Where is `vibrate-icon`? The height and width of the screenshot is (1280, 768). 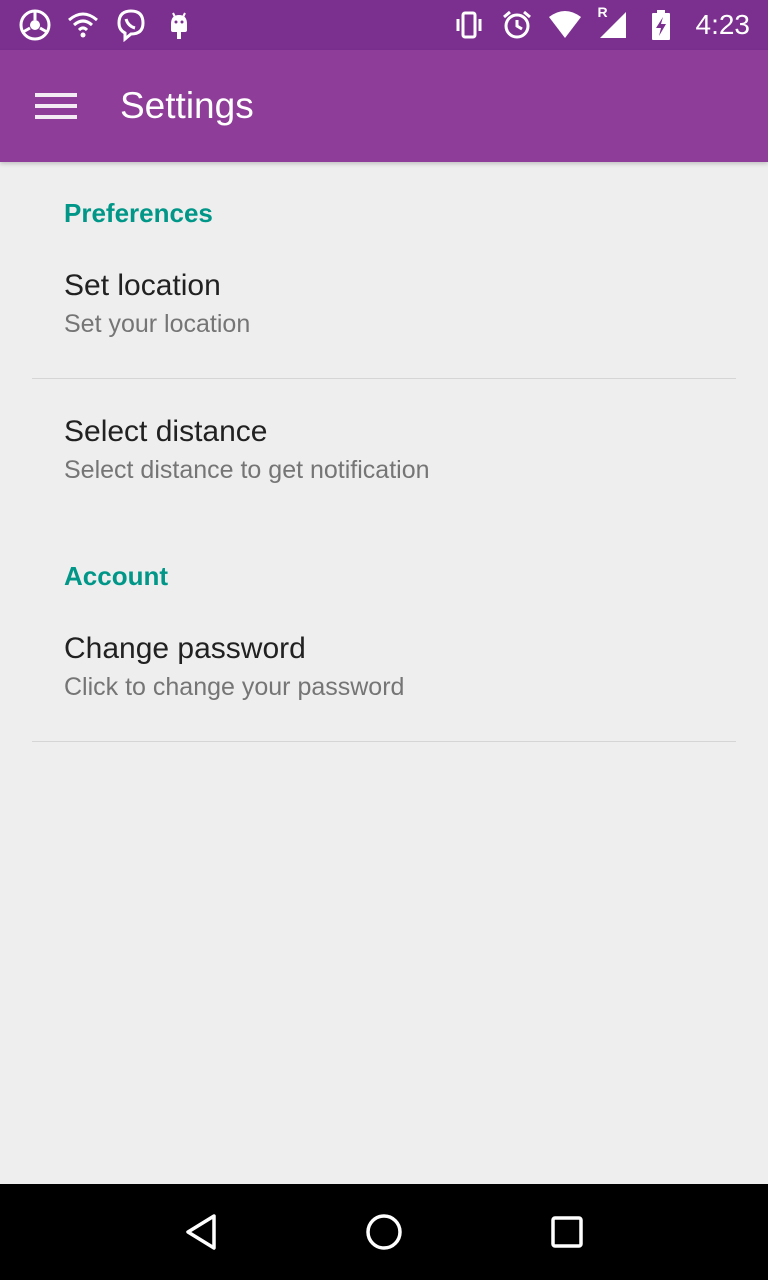 vibrate-icon is located at coordinates (469, 25).